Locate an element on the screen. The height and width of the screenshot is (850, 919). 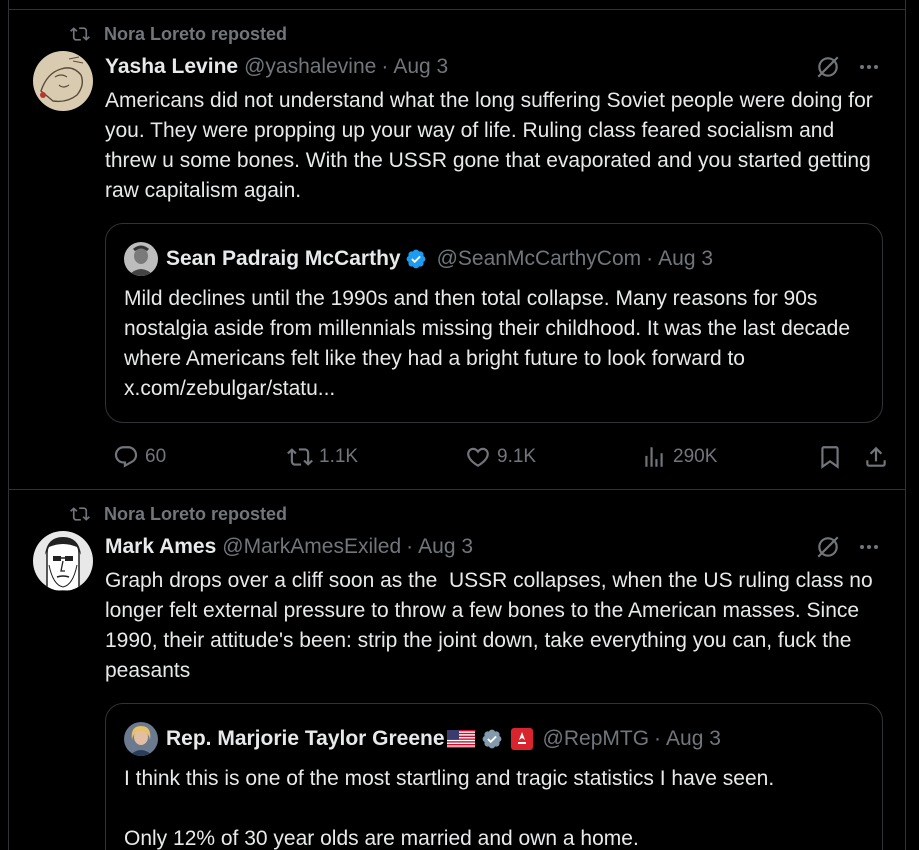
like-icon is located at coordinates (478, 457).